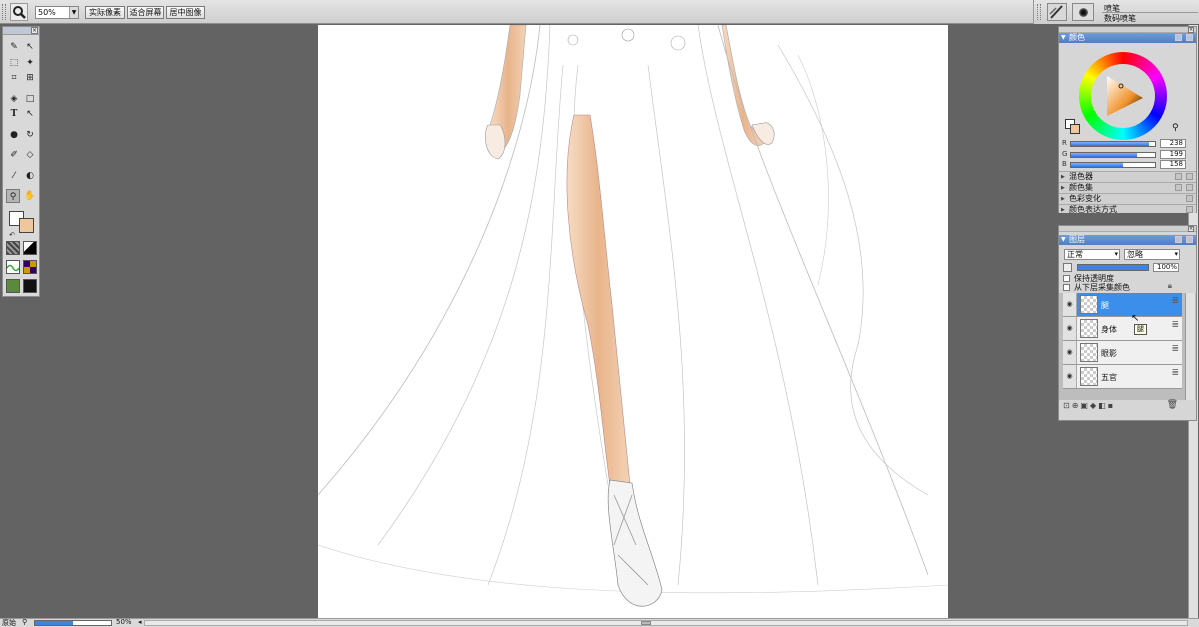 The width and height of the screenshot is (1199, 627). Describe the element at coordinates (1102, 287) in the screenshot. I see `pick-up-underlying-label: 从下层采集颜色` at that location.